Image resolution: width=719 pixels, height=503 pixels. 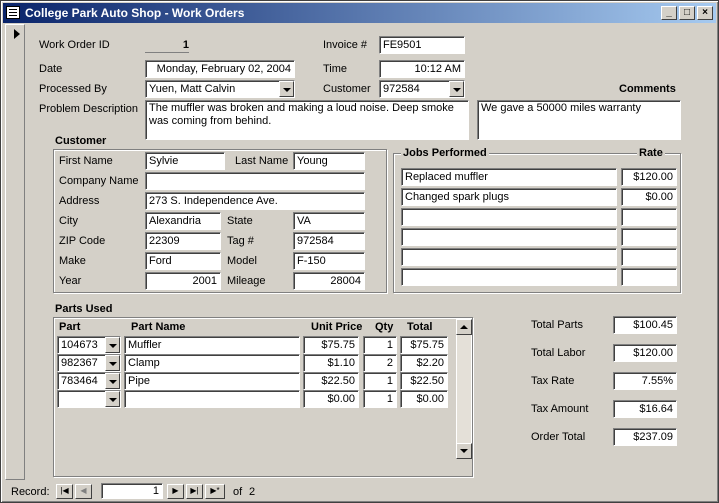 What do you see at coordinates (579, 120) in the screenshot?
I see `comments-field: We gave a 50000 miles warranty` at bounding box center [579, 120].